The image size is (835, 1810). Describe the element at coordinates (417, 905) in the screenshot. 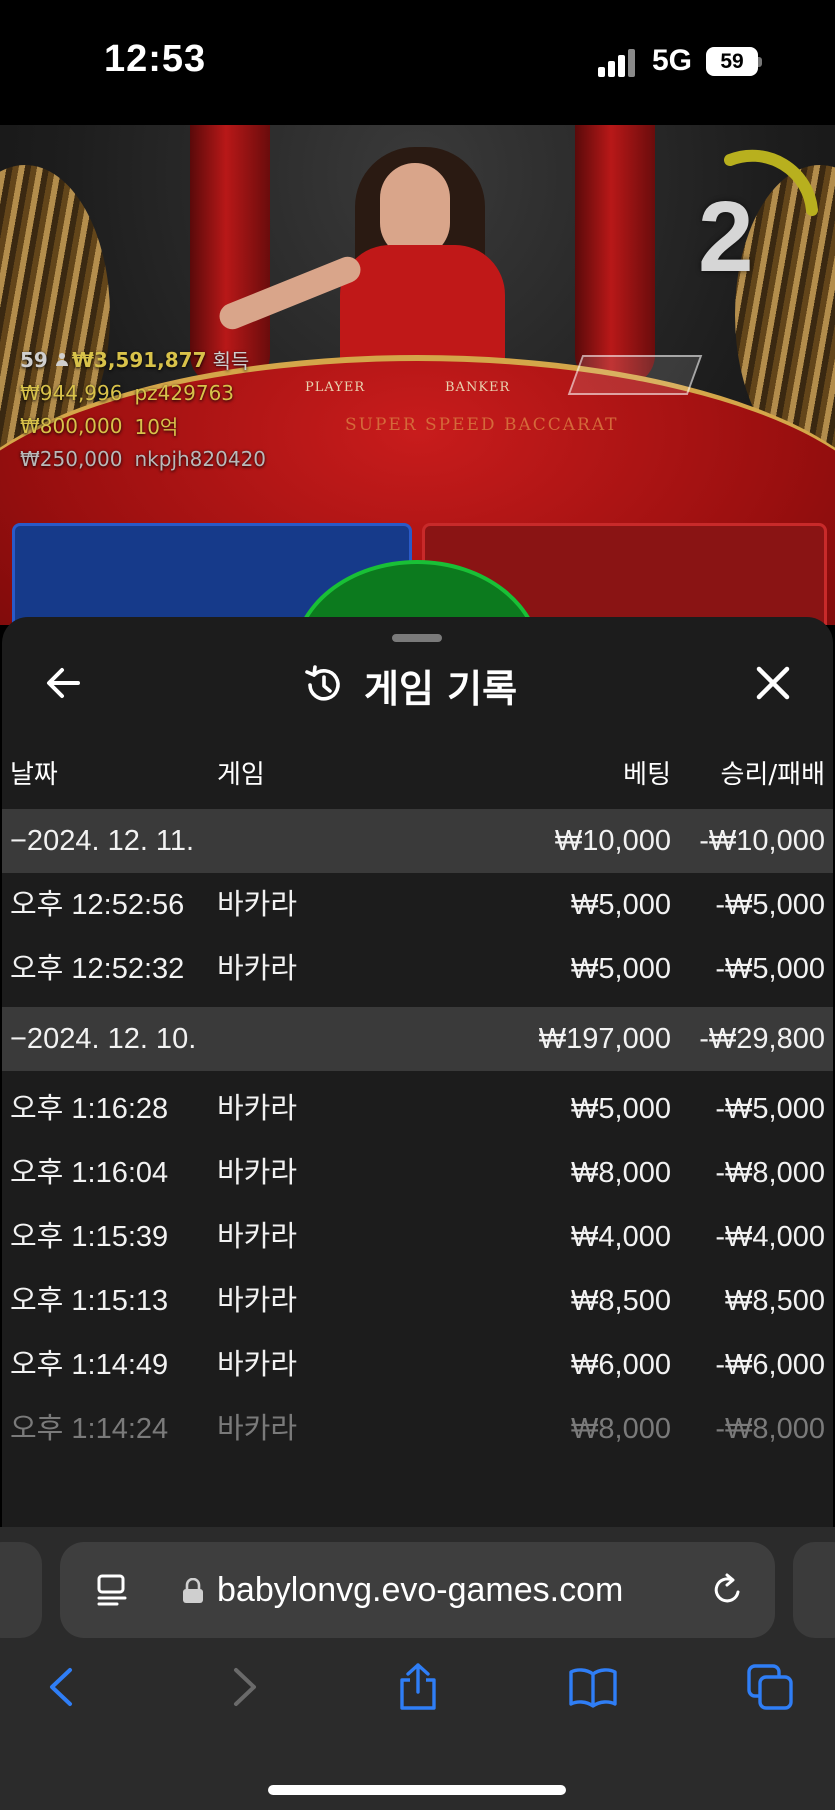

I see `history-row: 오후 12:52:56 바카라 ₩5,000 -₩5,000` at that location.